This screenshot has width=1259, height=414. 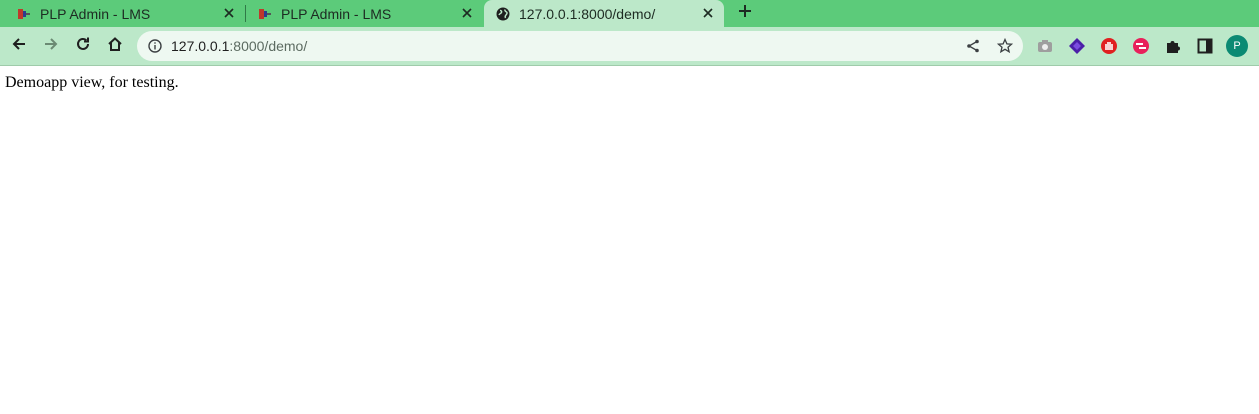 I want to click on home-button, so click(x=115, y=46).